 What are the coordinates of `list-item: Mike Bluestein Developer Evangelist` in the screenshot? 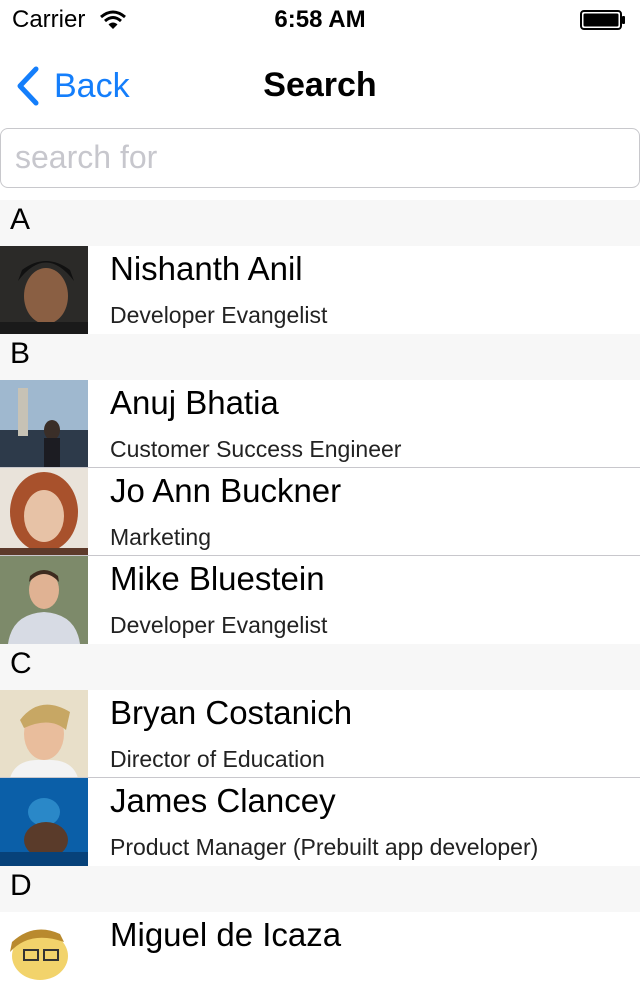 It's located at (320, 600).